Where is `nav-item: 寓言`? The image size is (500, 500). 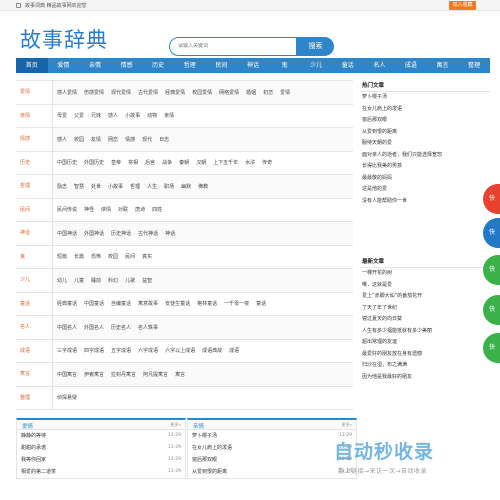 nav-item: 寓言 is located at coordinates (443, 65).